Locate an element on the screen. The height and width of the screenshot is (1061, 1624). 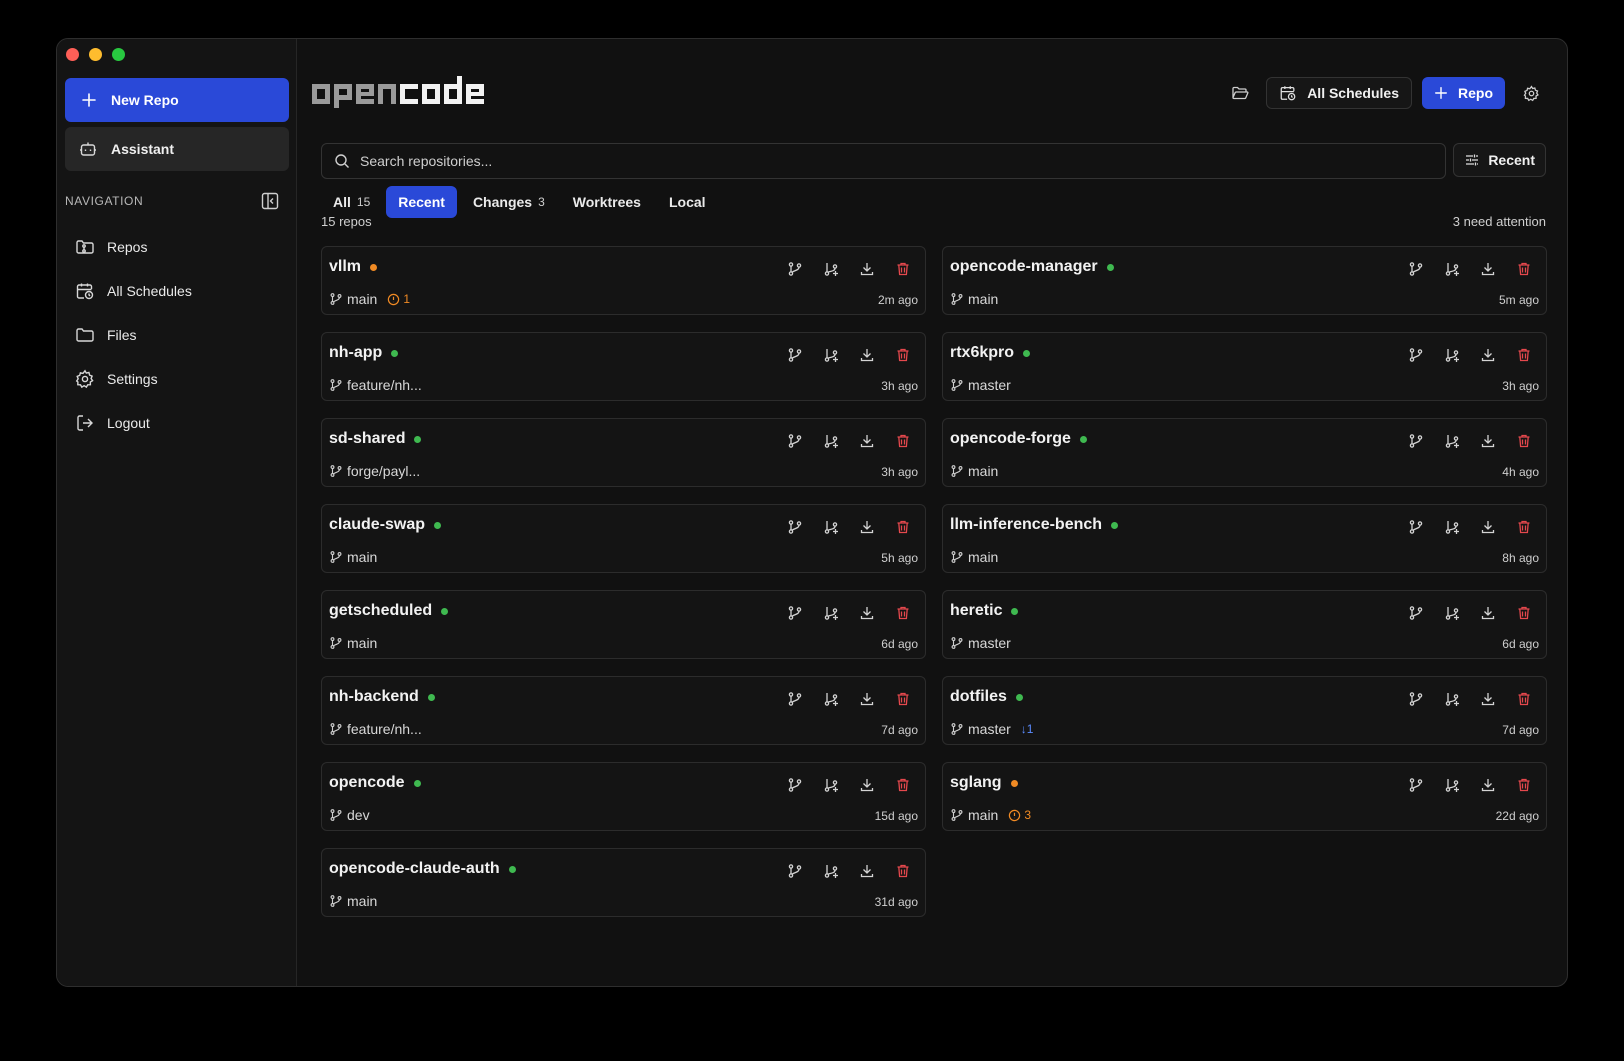
search-bar is located at coordinates (883, 161).